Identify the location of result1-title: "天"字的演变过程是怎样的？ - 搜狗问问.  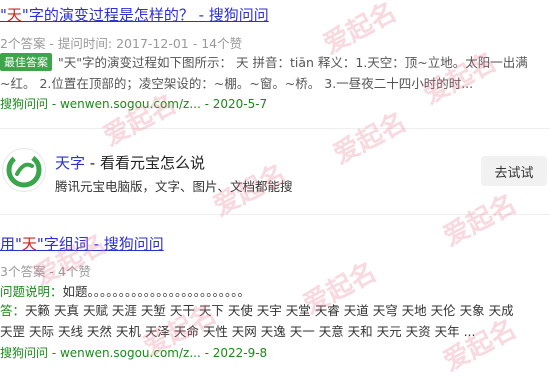
(134, 14).